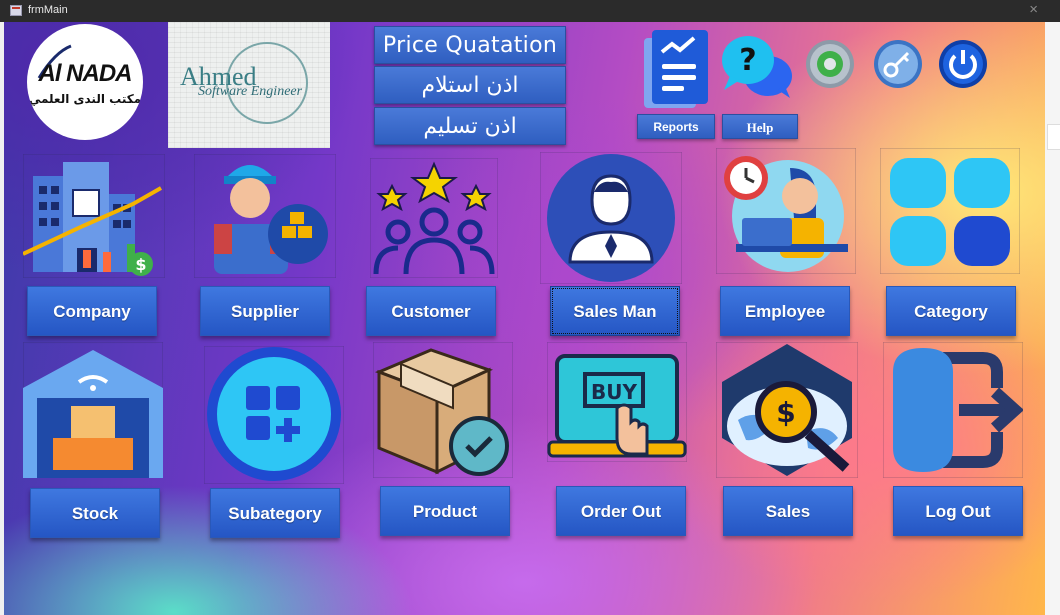  Describe the element at coordinates (676, 126) in the screenshot. I see `reports-button: Reports` at that location.